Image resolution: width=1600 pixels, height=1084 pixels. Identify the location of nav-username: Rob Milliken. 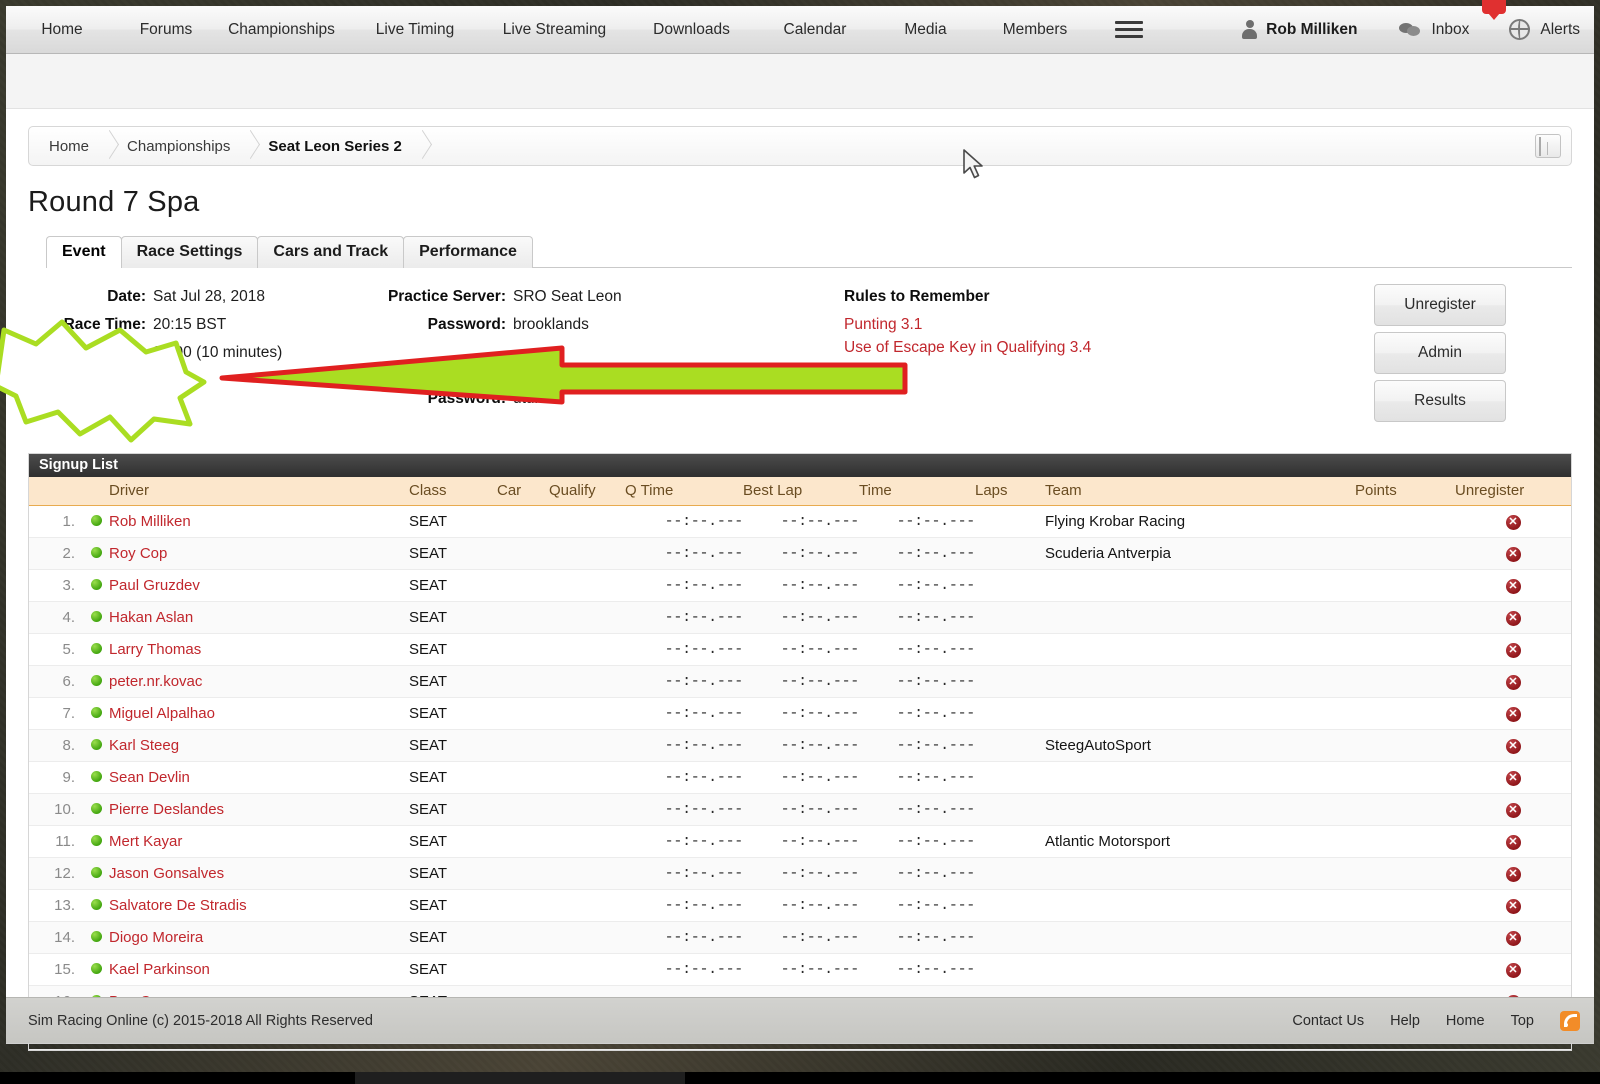
(1311, 30).